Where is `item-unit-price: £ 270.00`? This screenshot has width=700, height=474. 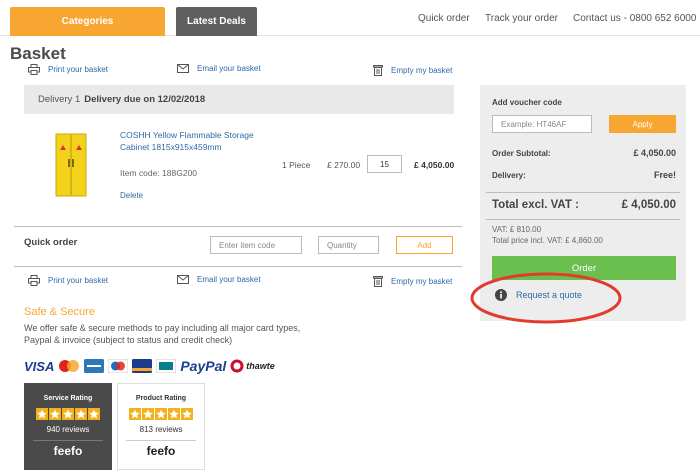 item-unit-price: £ 270.00 is located at coordinates (344, 165).